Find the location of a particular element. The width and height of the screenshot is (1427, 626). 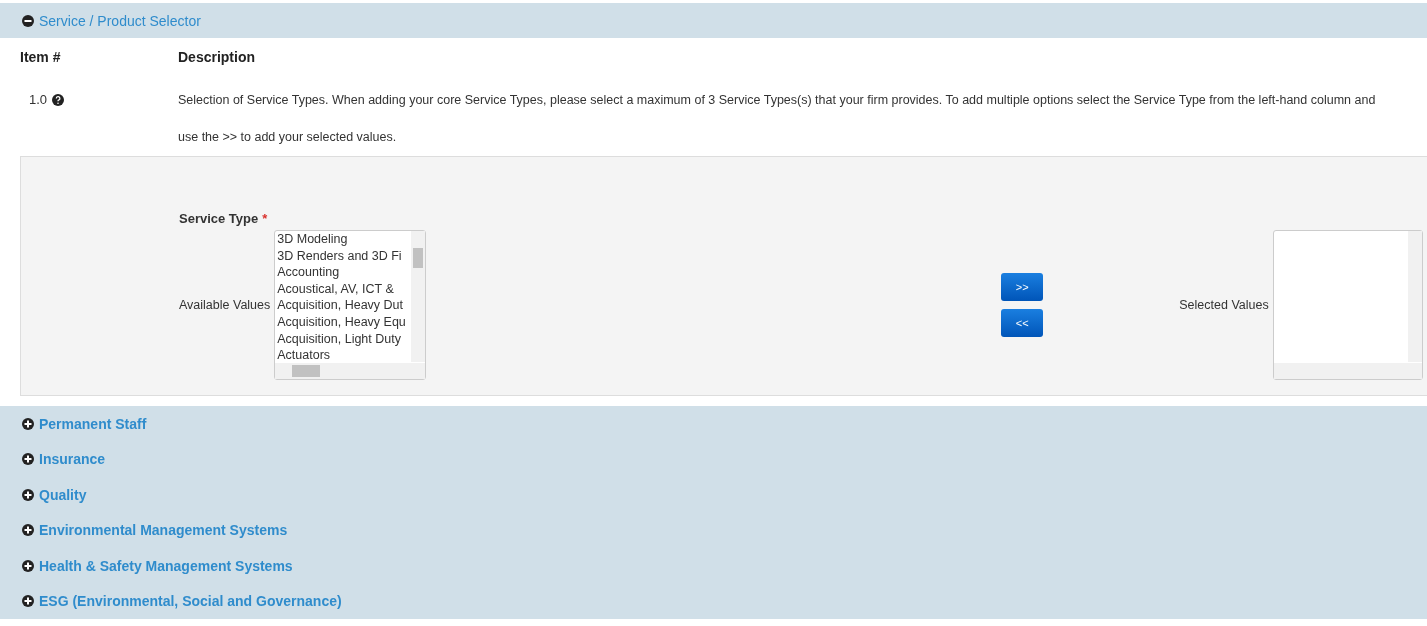

item-description: Selection of Service Types. When adding your core Service Types, please select a maximum of 3 Service Types(s) that your firm provides. To add multiple options select the Service Type from the left-hand column and use the >> to add your selected values. is located at coordinates (777, 119).